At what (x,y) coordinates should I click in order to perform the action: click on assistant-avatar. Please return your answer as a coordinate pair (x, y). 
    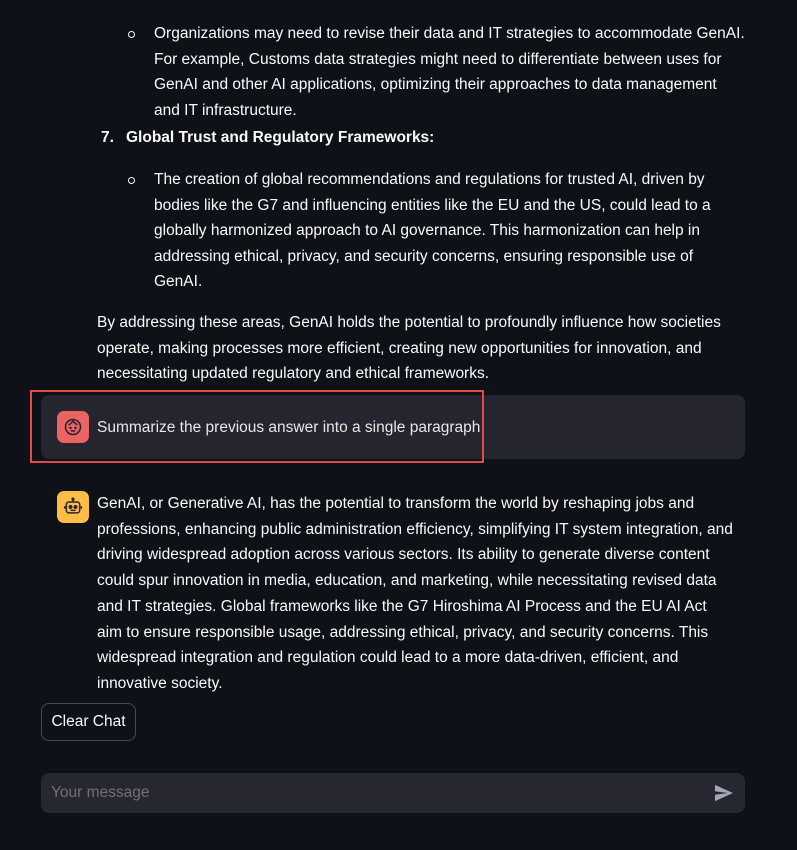
    Looking at the image, I should click on (73, 507).